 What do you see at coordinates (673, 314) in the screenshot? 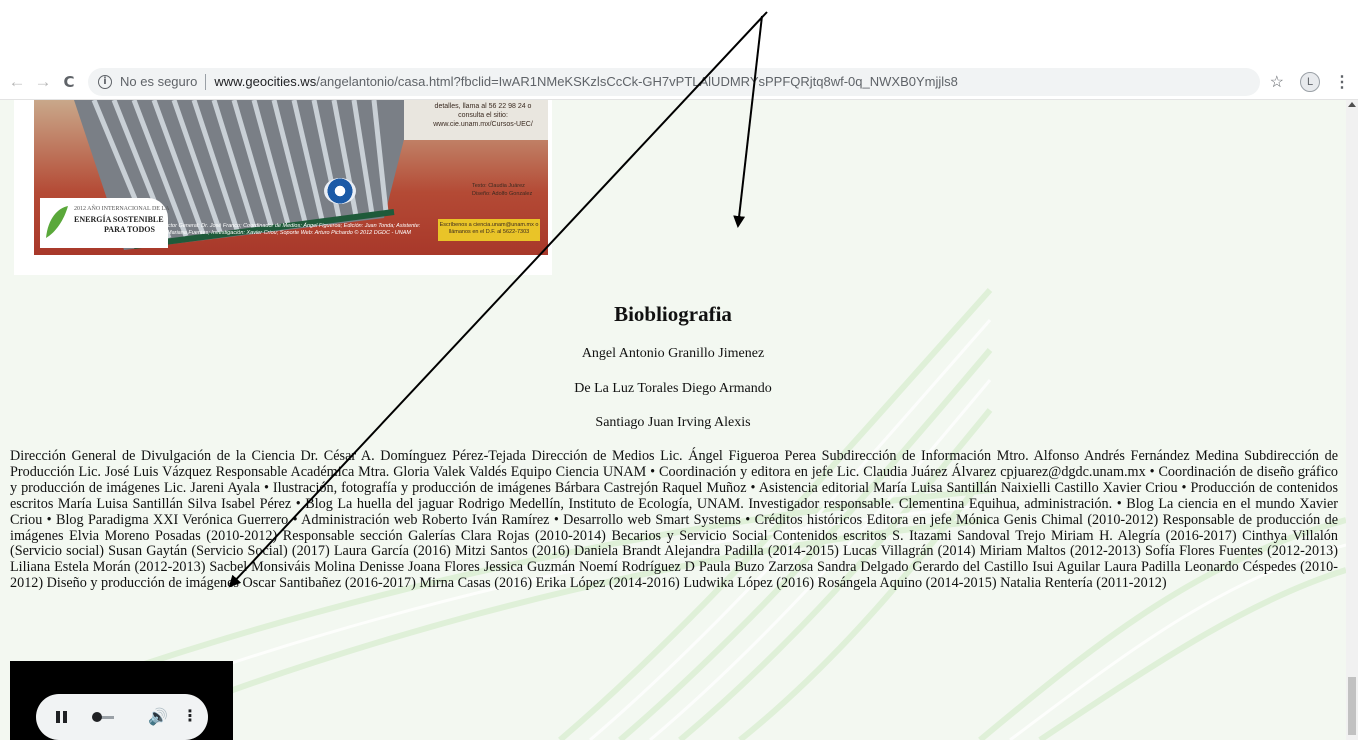
I see `page-title: Biobliografia` at bounding box center [673, 314].